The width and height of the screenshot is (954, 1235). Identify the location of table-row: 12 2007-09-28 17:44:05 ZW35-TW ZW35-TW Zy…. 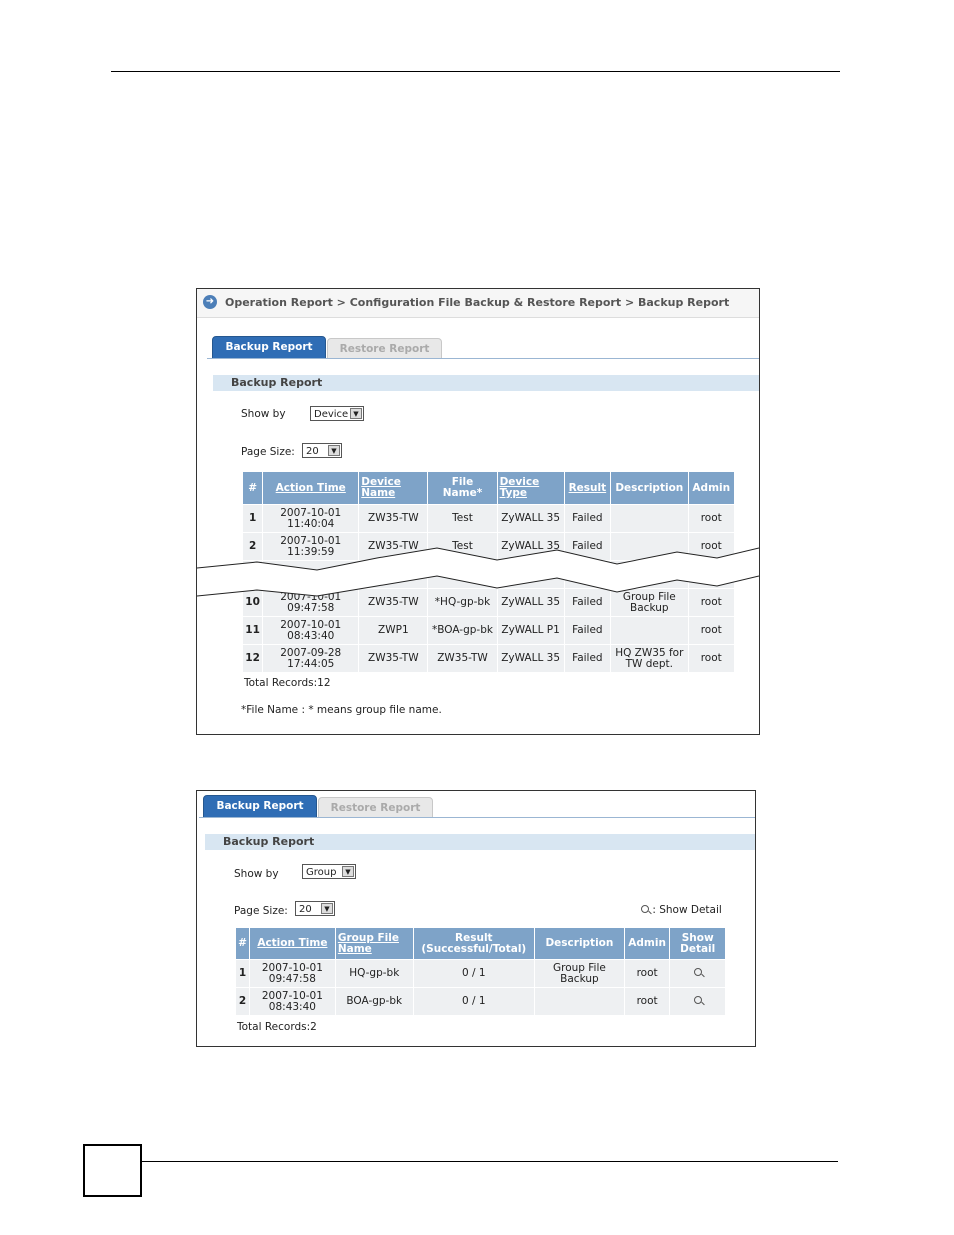
(488, 658).